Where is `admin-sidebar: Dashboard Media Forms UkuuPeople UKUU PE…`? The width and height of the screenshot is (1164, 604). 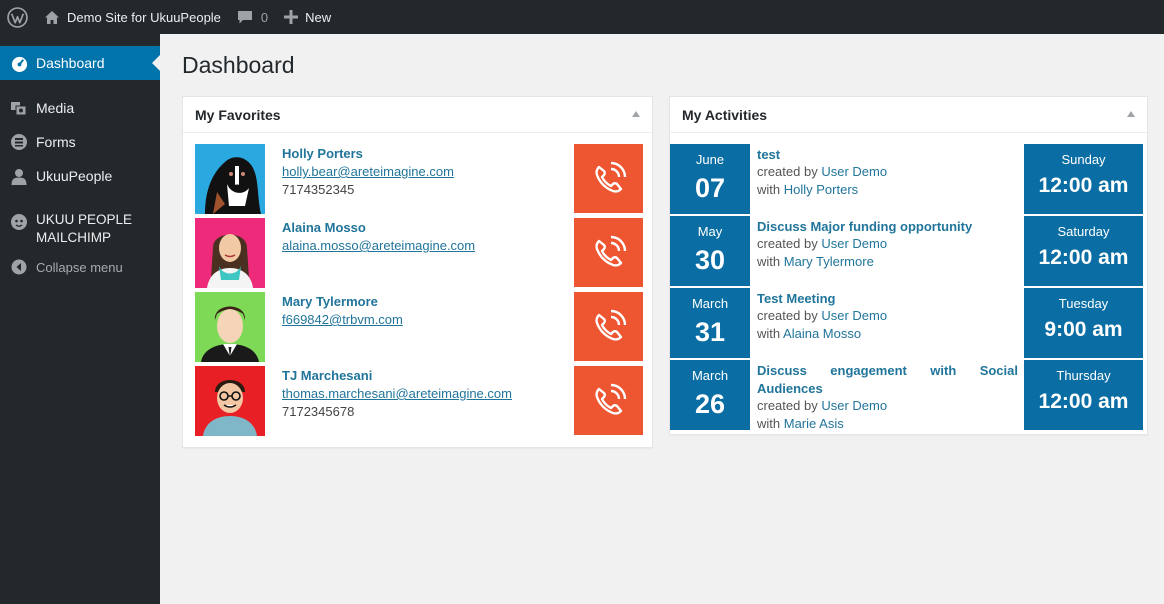 admin-sidebar: Dashboard Media Forms UkuuPeople UKUU PE… is located at coordinates (80, 319).